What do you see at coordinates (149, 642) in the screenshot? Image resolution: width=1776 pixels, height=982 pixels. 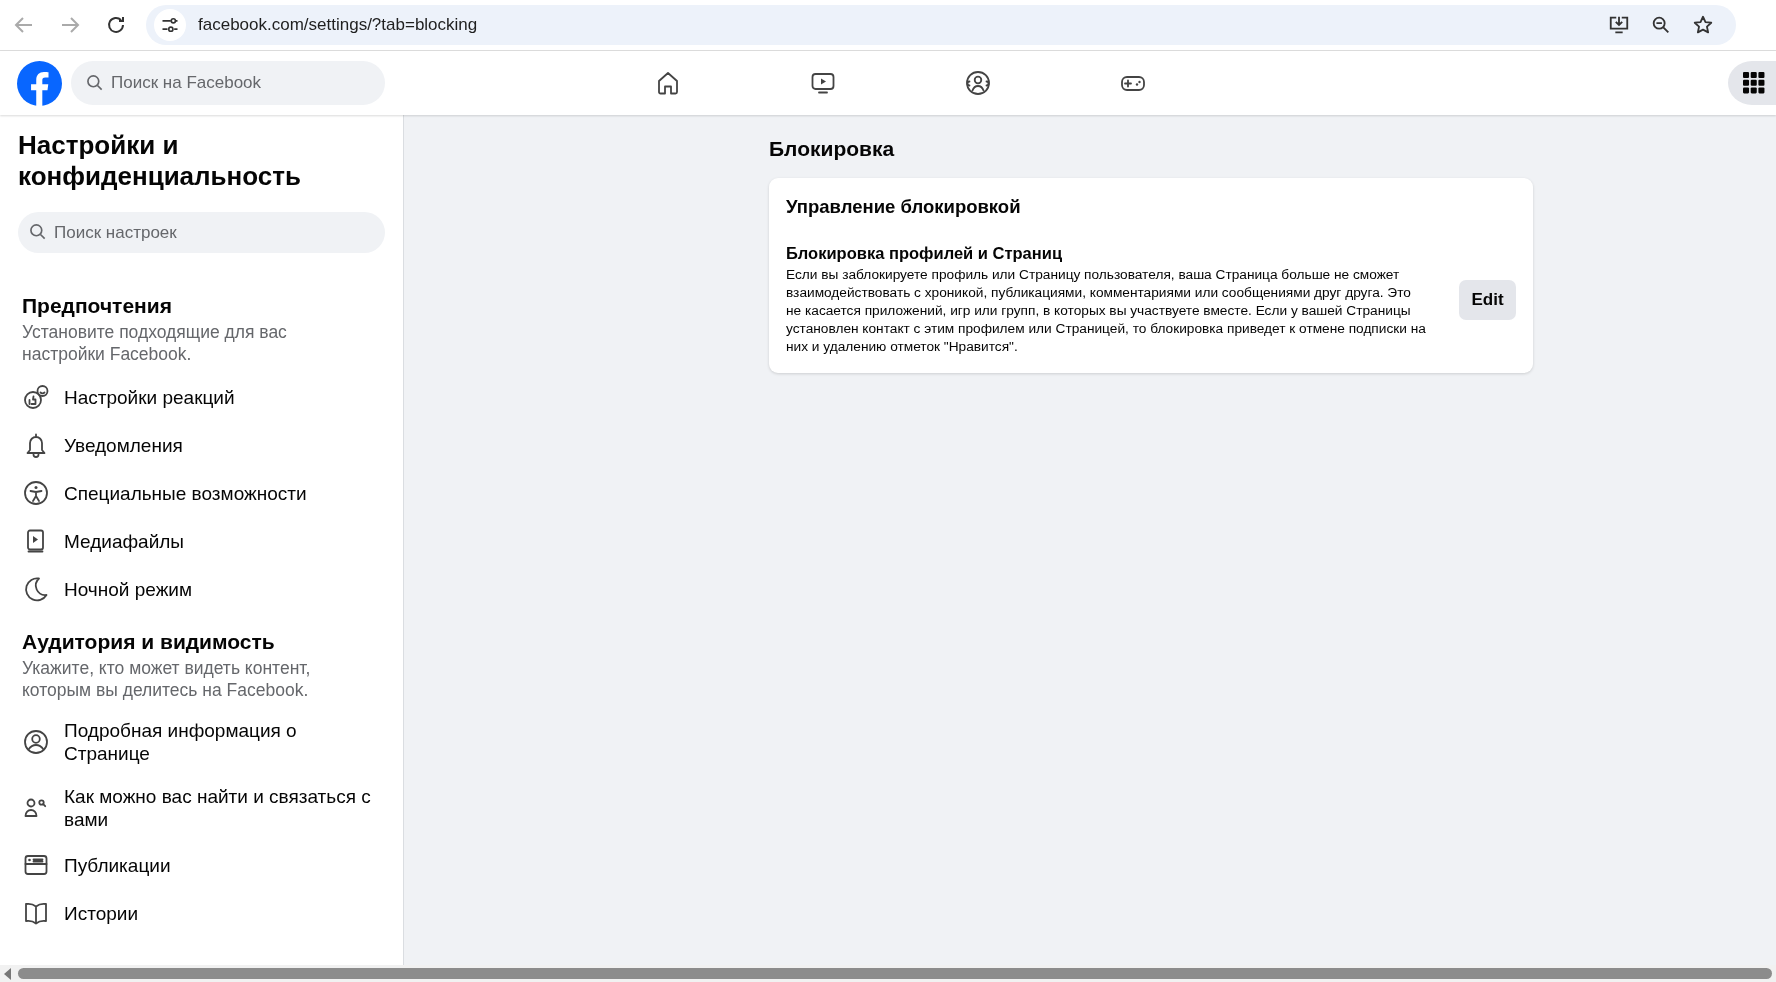 I see `section-heading: Аудитория и видимость` at bounding box center [149, 642].